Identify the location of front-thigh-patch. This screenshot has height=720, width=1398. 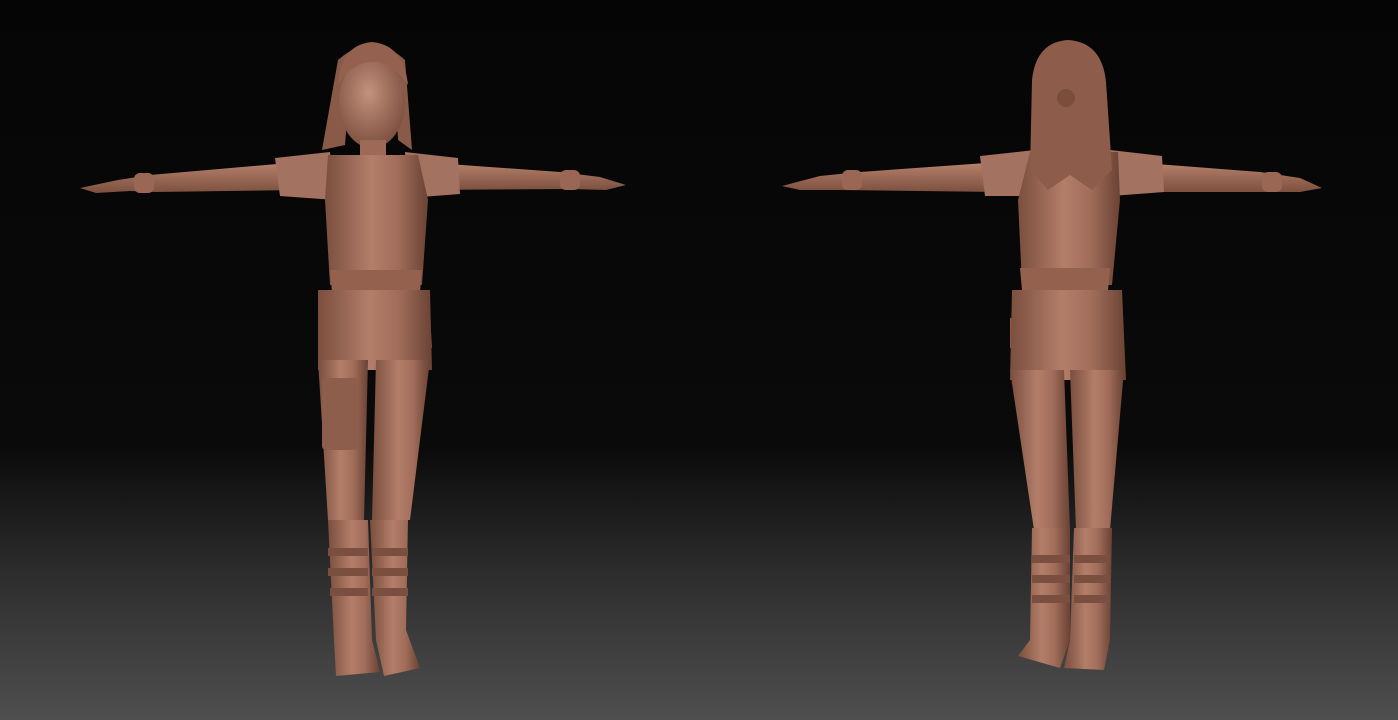
(340, 414).